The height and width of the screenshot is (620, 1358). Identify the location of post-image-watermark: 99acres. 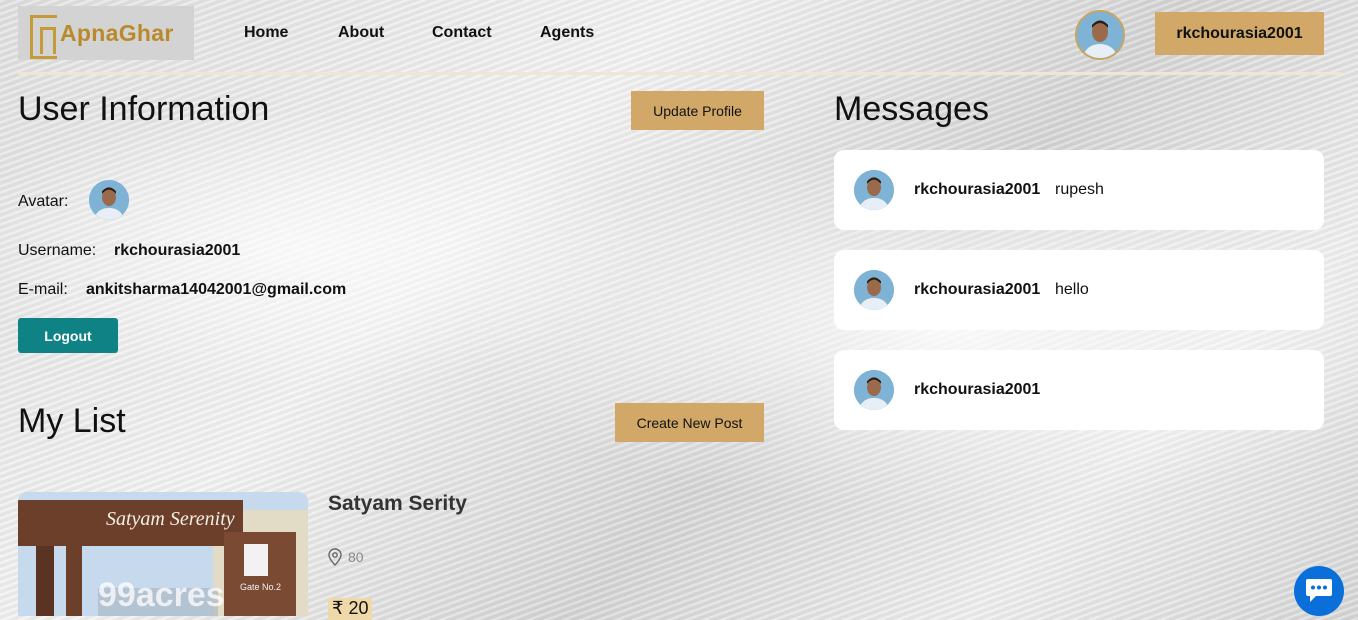
(161, 595).